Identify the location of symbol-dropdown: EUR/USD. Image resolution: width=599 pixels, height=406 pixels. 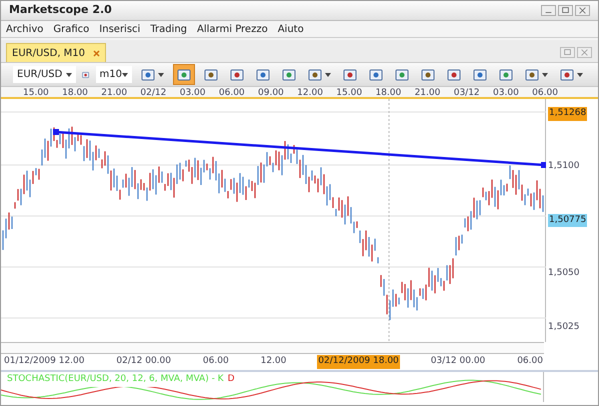
(44, 74).